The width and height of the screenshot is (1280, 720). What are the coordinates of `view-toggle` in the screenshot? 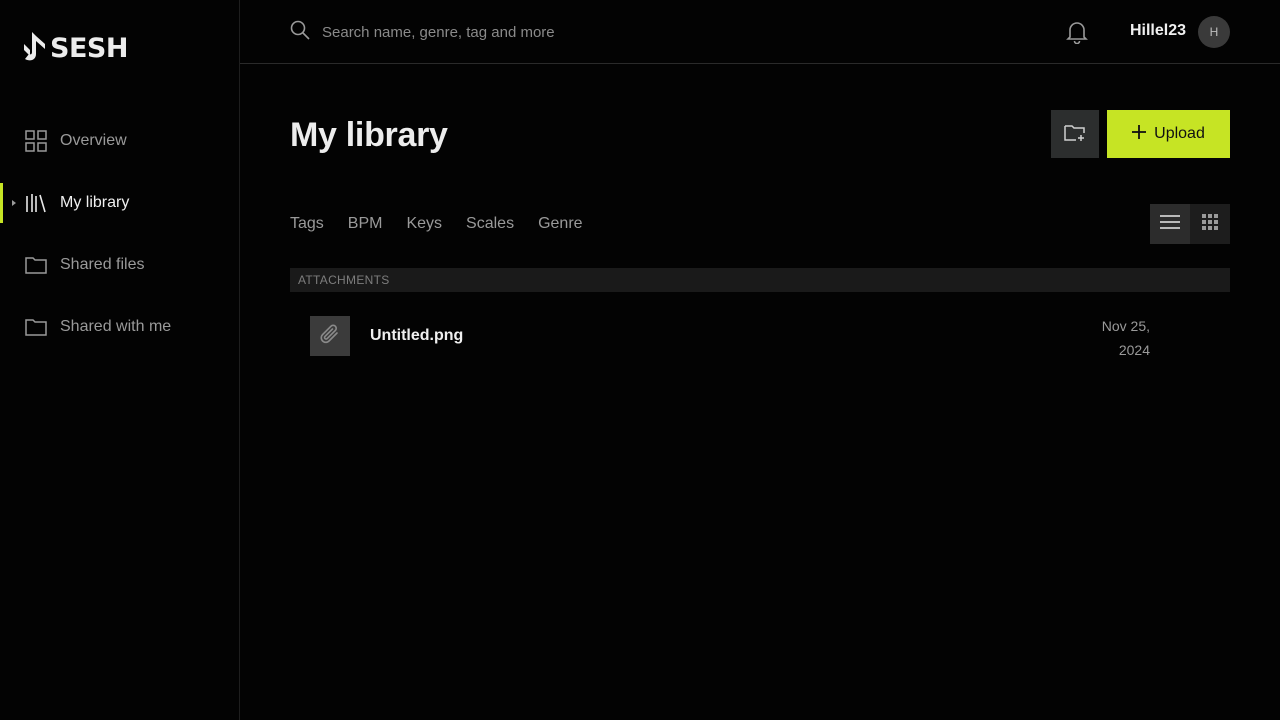 It's located at (1190, 224).